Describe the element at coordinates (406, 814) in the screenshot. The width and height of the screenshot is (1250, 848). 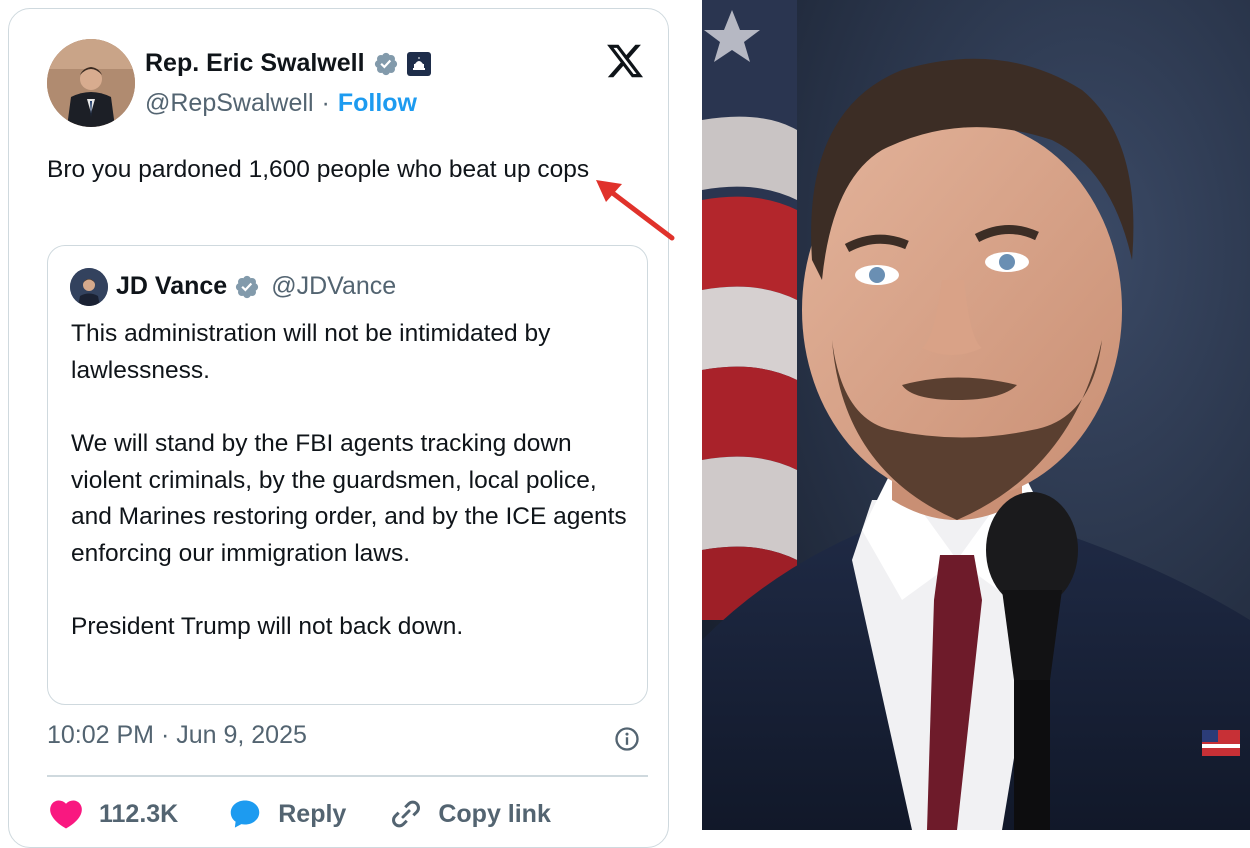
I see `link-icon` at that location.